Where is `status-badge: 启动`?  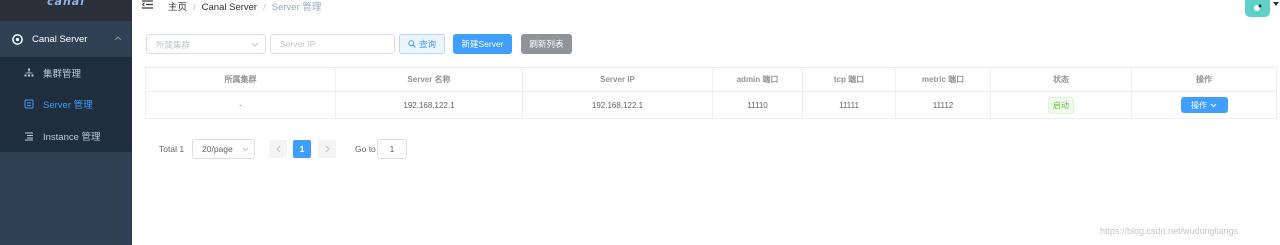 status-badge: 启动 is located at coordinates (1061, 105).